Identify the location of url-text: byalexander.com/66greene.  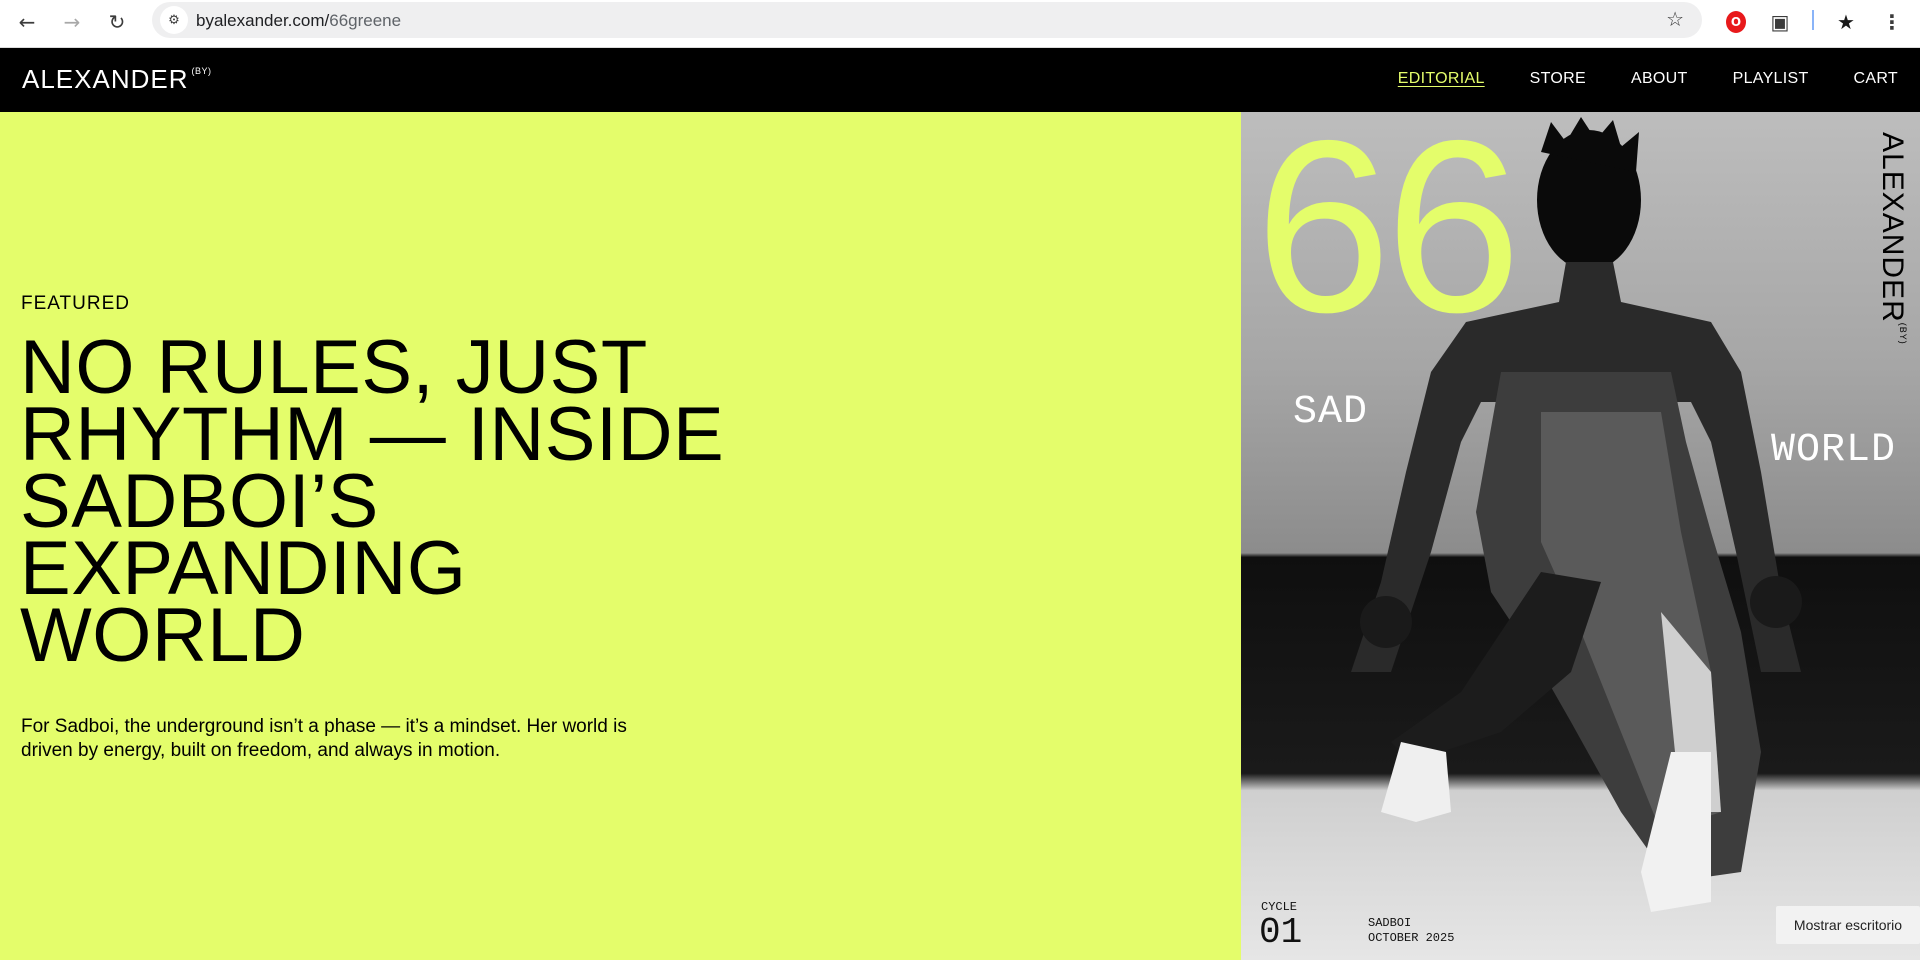
(298, 21).